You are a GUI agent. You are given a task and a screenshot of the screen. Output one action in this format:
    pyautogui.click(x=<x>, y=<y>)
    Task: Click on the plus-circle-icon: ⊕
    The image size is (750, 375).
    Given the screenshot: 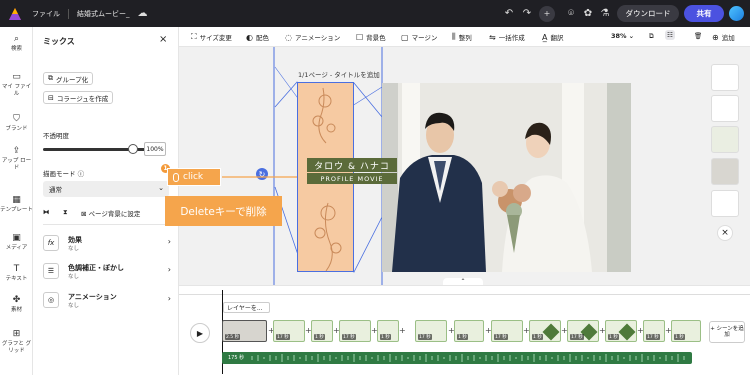 What is the action you would take?
    pyautogui.click(x=715, y=37)
    